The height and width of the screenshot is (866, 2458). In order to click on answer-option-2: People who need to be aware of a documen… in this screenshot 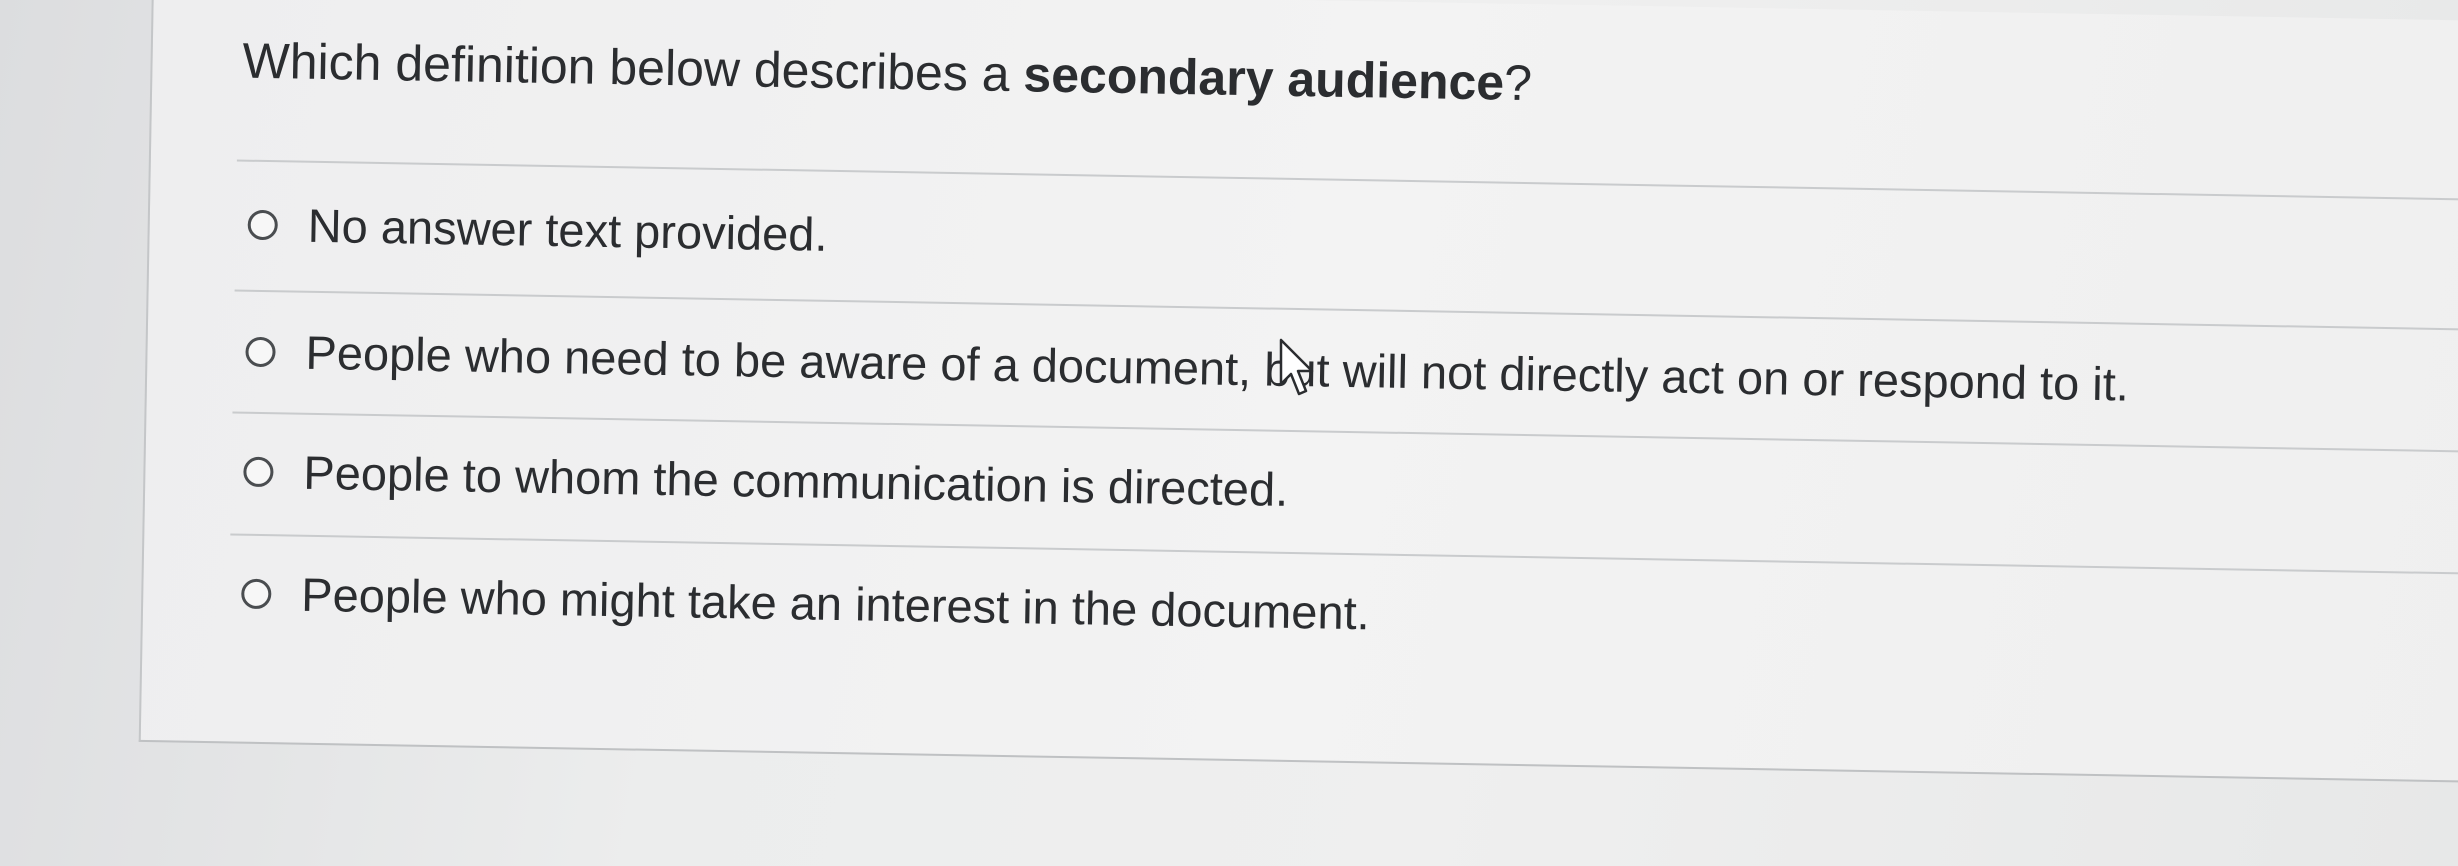, I will do `click(1187, 368)`.